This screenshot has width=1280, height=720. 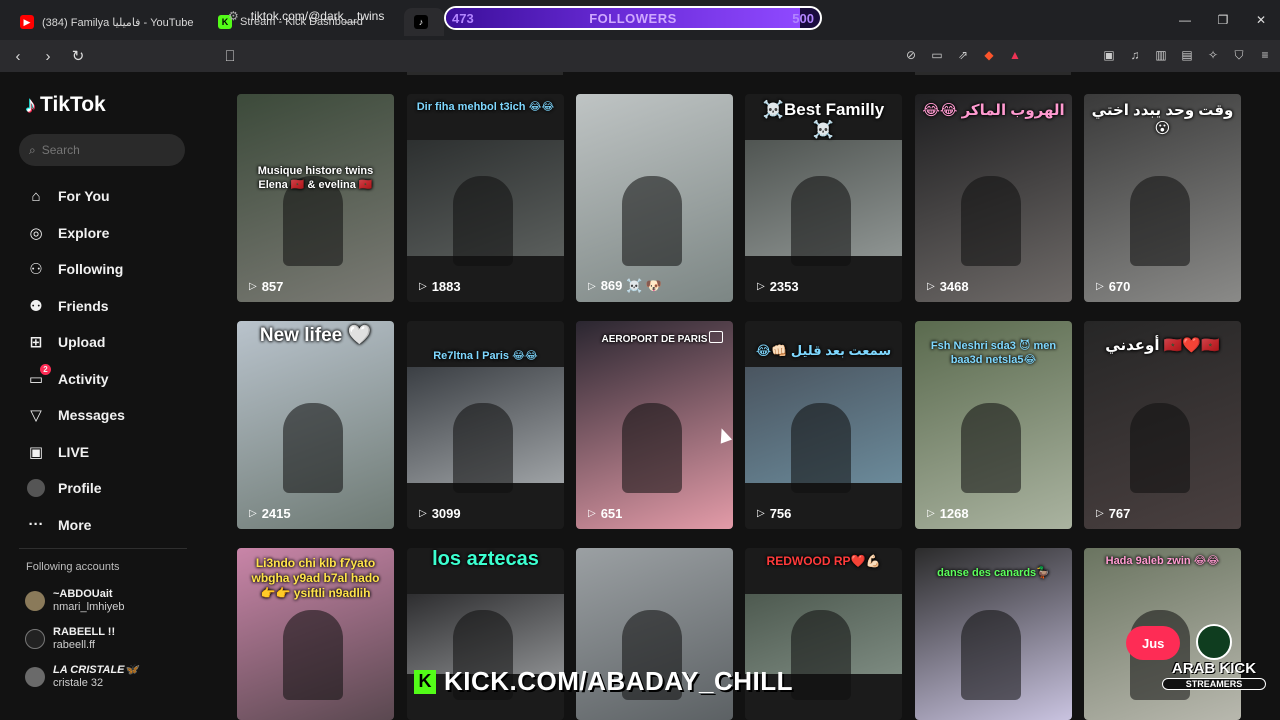 What do you see at coordinates (83, 594) in the screenshot?
I see `account-name: ~ABDOUait` at bounding box center [83, 594].